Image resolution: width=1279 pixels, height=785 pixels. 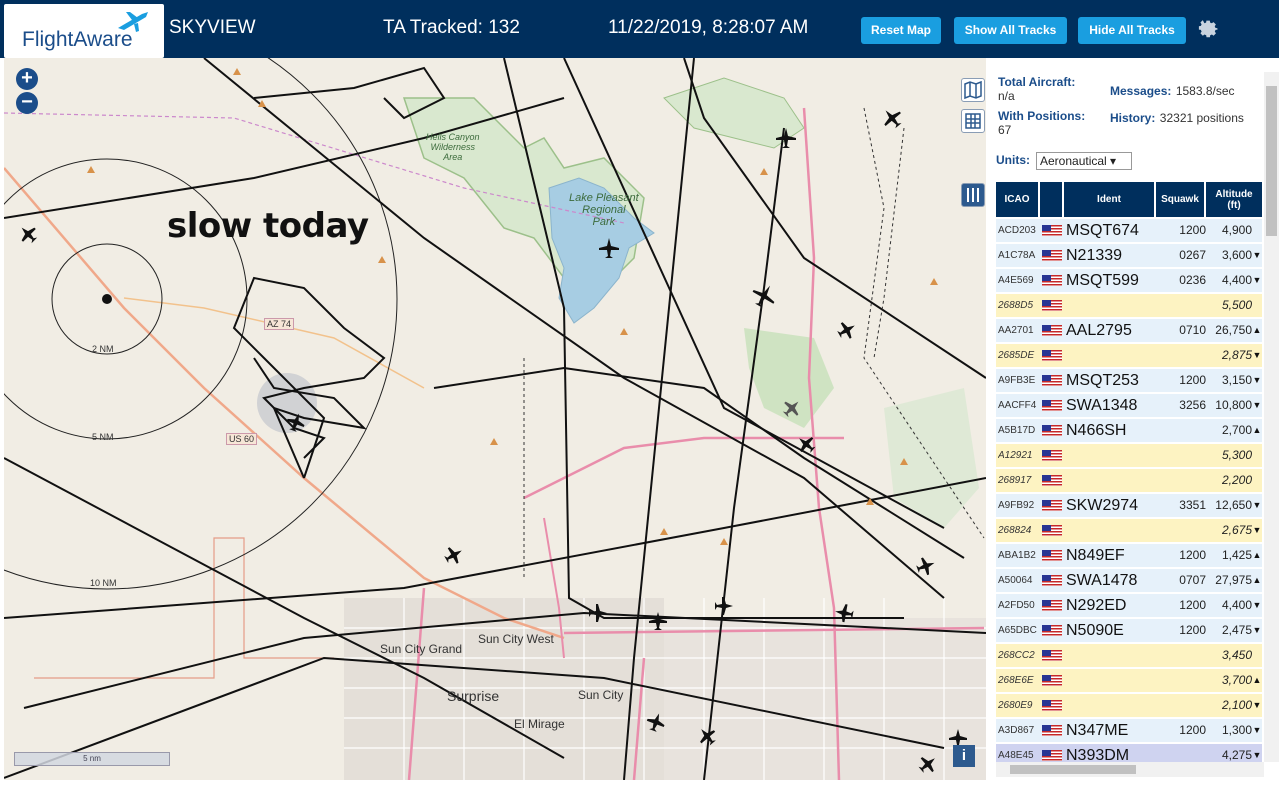 I want to click on history-label: History:, so click(x=1133, y=118).